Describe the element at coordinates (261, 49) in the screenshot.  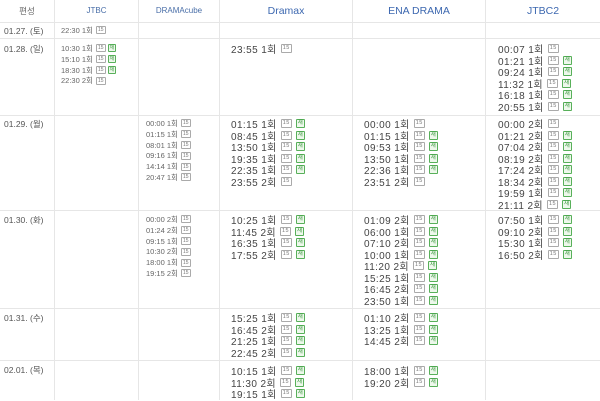
I see `broadcast-entry: 23:55 1회 15` at that location.